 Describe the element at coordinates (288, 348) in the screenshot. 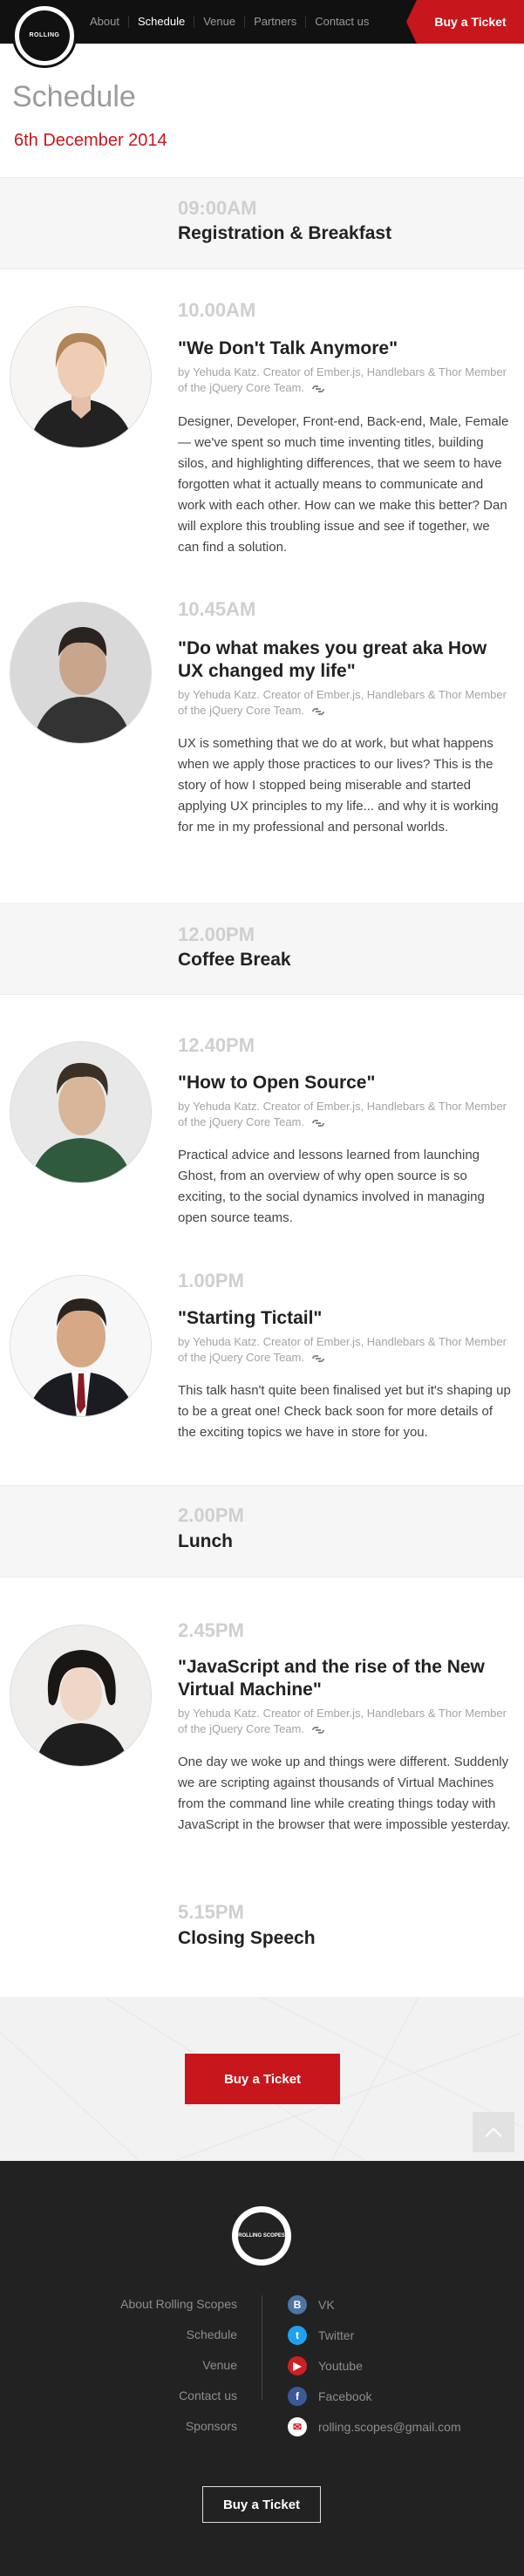

I see `session-title: "We Don't Talk Anymore"` at that location.